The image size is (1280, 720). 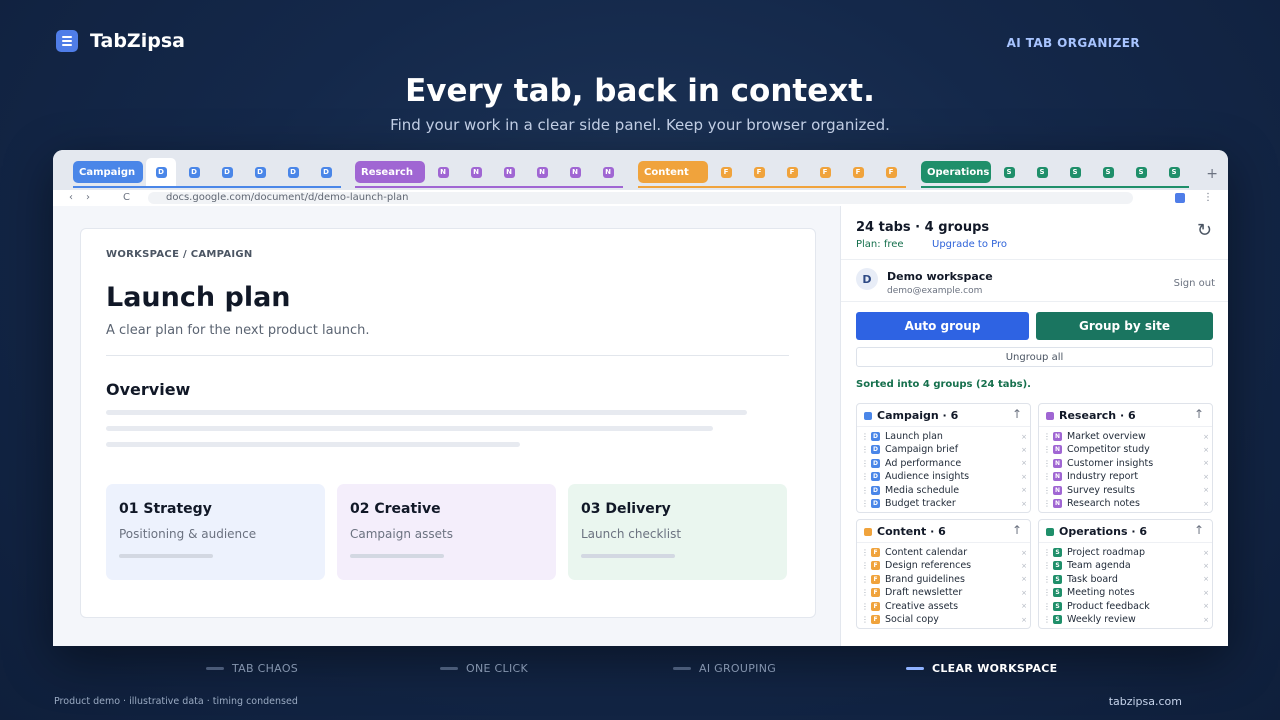 I want to click on extension-icon, so click(x=1180, y=198).